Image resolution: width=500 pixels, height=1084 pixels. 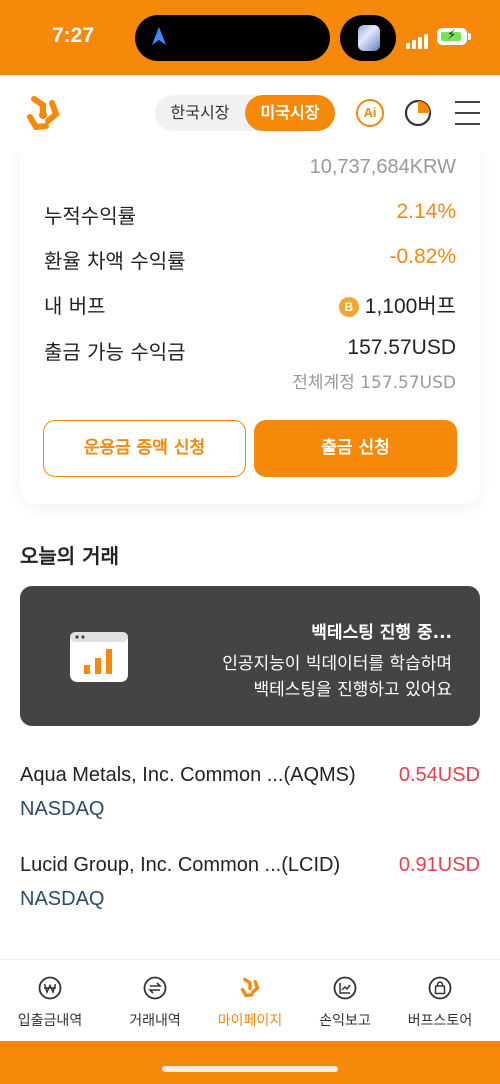 What do you see at coordinates (250, 1069) in the screenshot?
I see `home-indicator` at bounding box center [250, 1069].